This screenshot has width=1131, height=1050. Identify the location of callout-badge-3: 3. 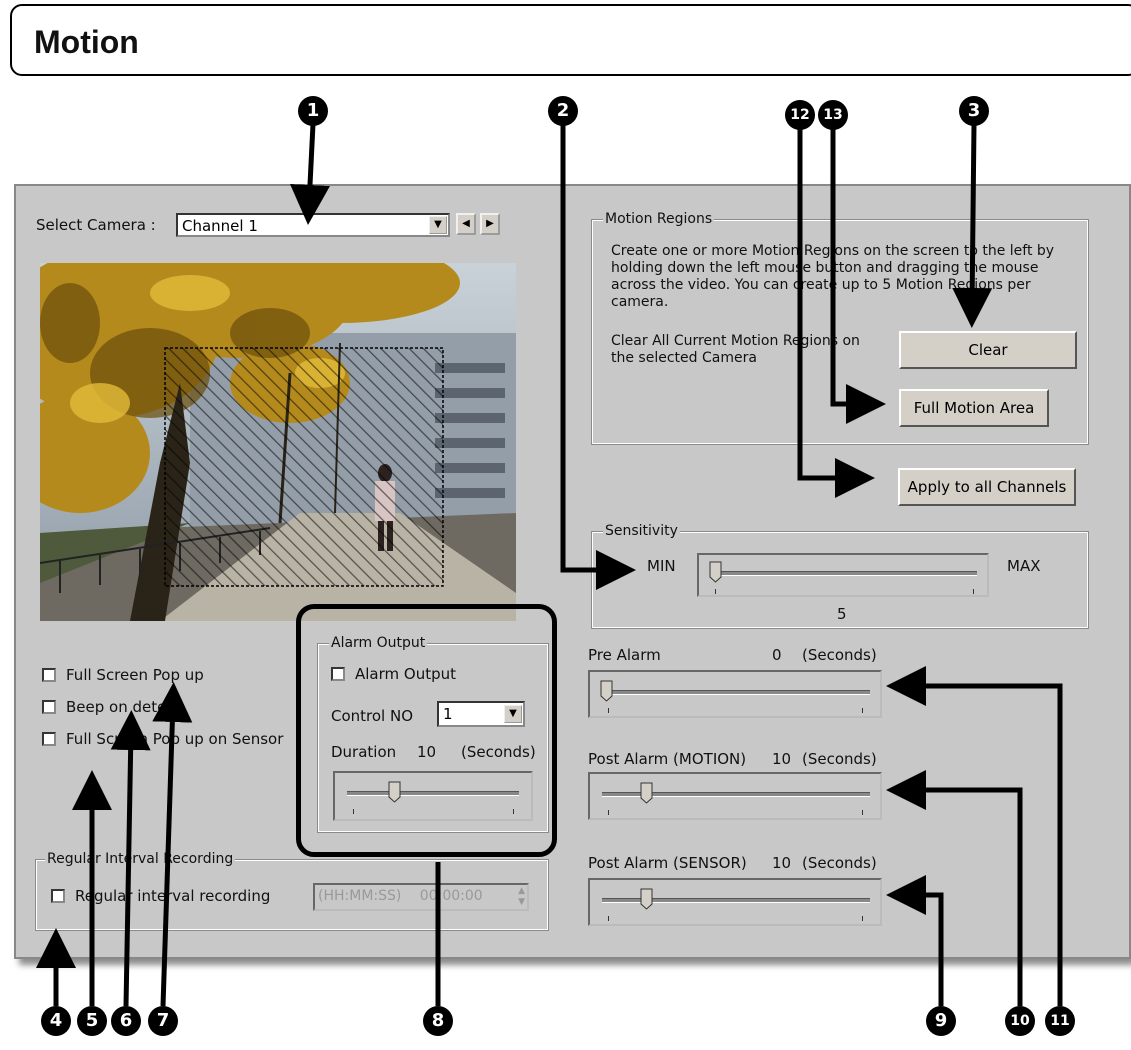
(974, 111).